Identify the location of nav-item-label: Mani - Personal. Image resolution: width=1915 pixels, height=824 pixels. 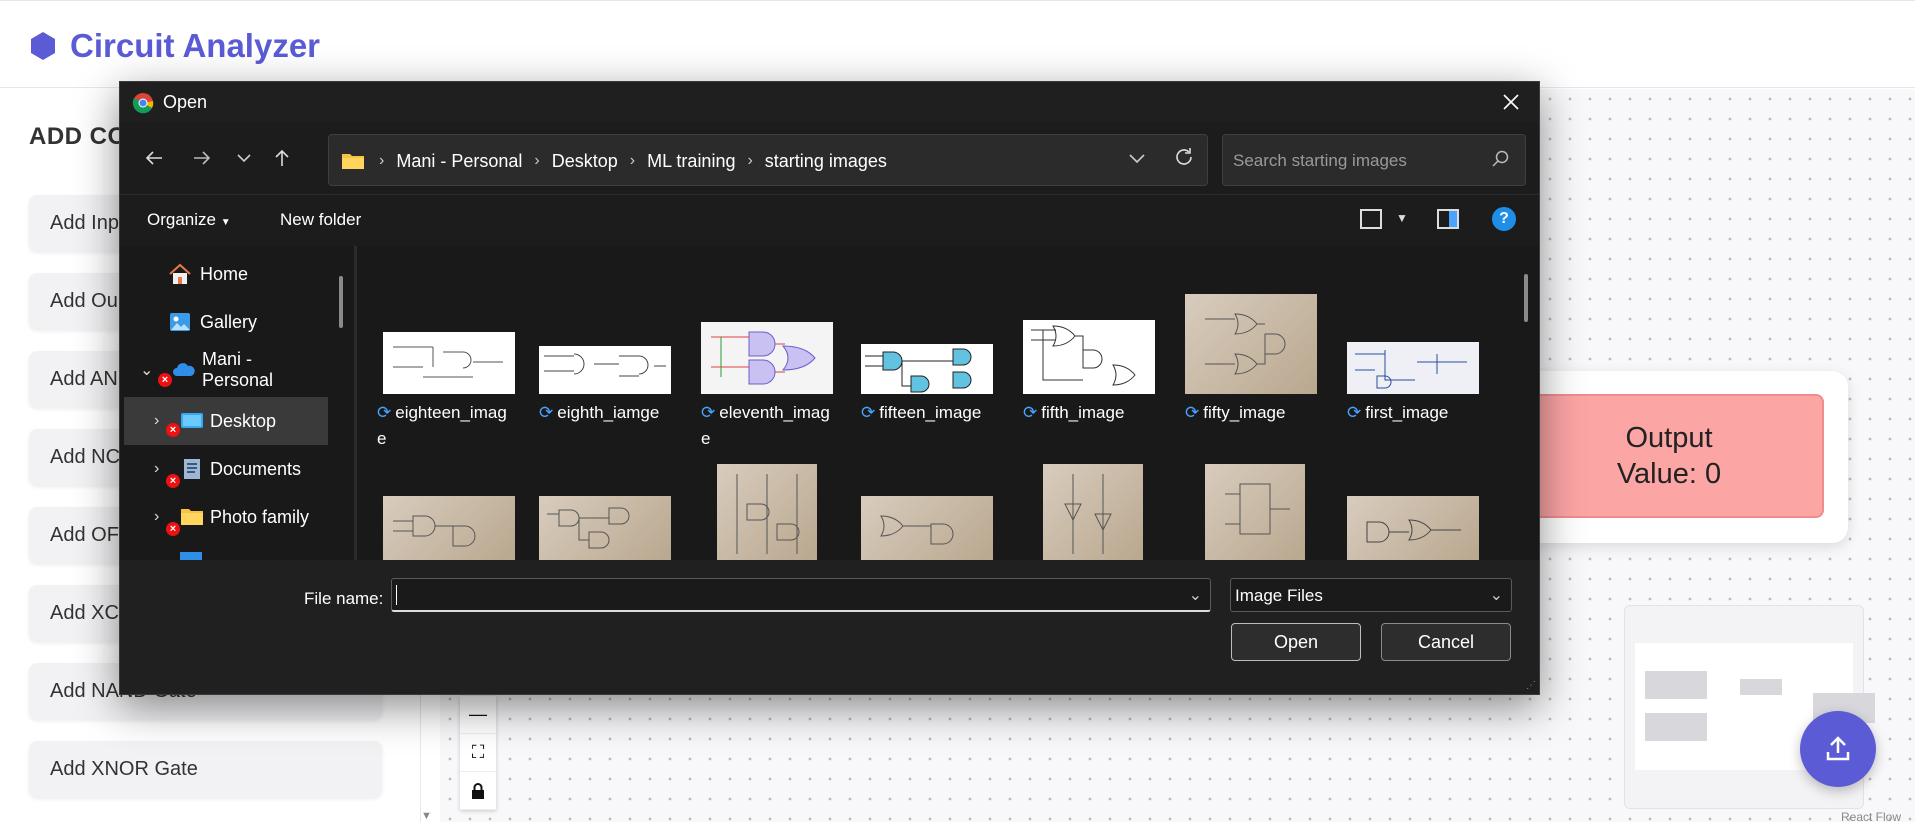
(238, 369).